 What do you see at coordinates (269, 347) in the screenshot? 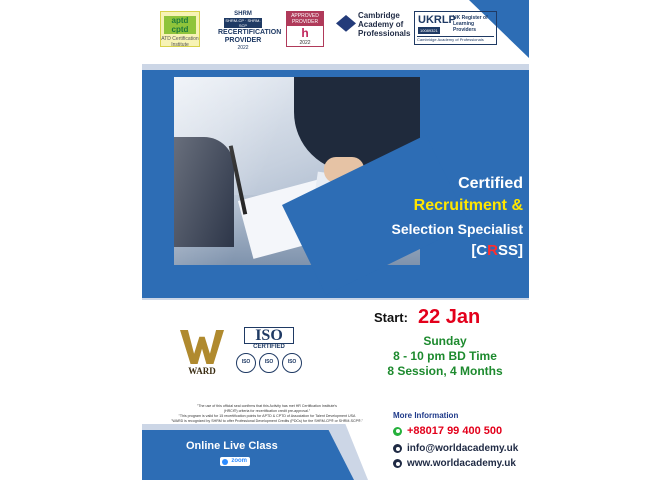
I see `iso-logo-certified: CERTIFIED` at bounding box center [269, 347].